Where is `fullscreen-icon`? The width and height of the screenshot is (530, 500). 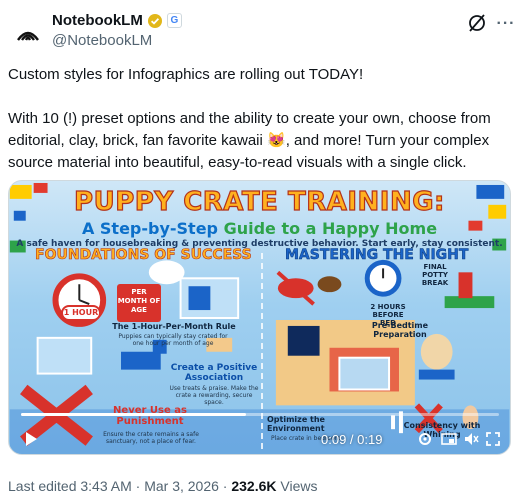
fullscreen-icon is located at coordinates (493, 439).